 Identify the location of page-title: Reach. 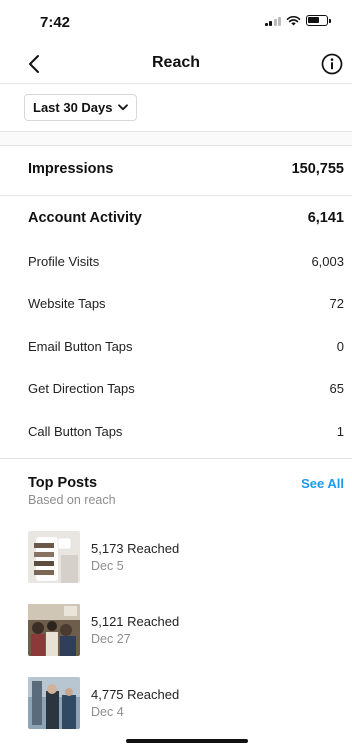
(176, 62).